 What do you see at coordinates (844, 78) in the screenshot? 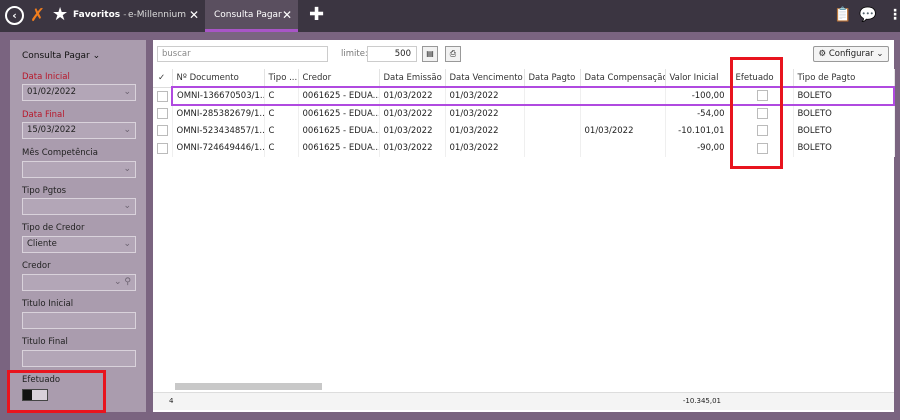
I see `col-header: Tipo de Pagto` at bounding box center [844, 78].